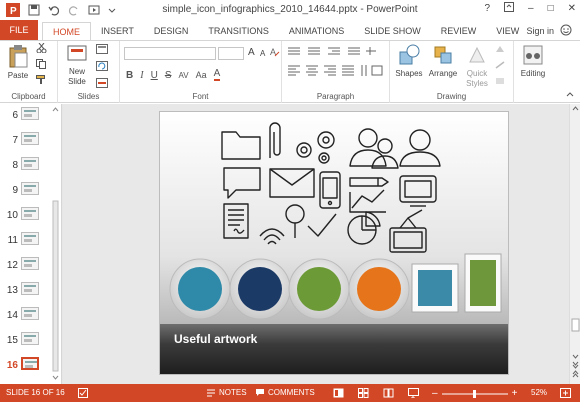 This screenshot has height=402, width=580. Describe the element at coordinates (241, 145) in the screenshot. I see `folder-icon` at that location.